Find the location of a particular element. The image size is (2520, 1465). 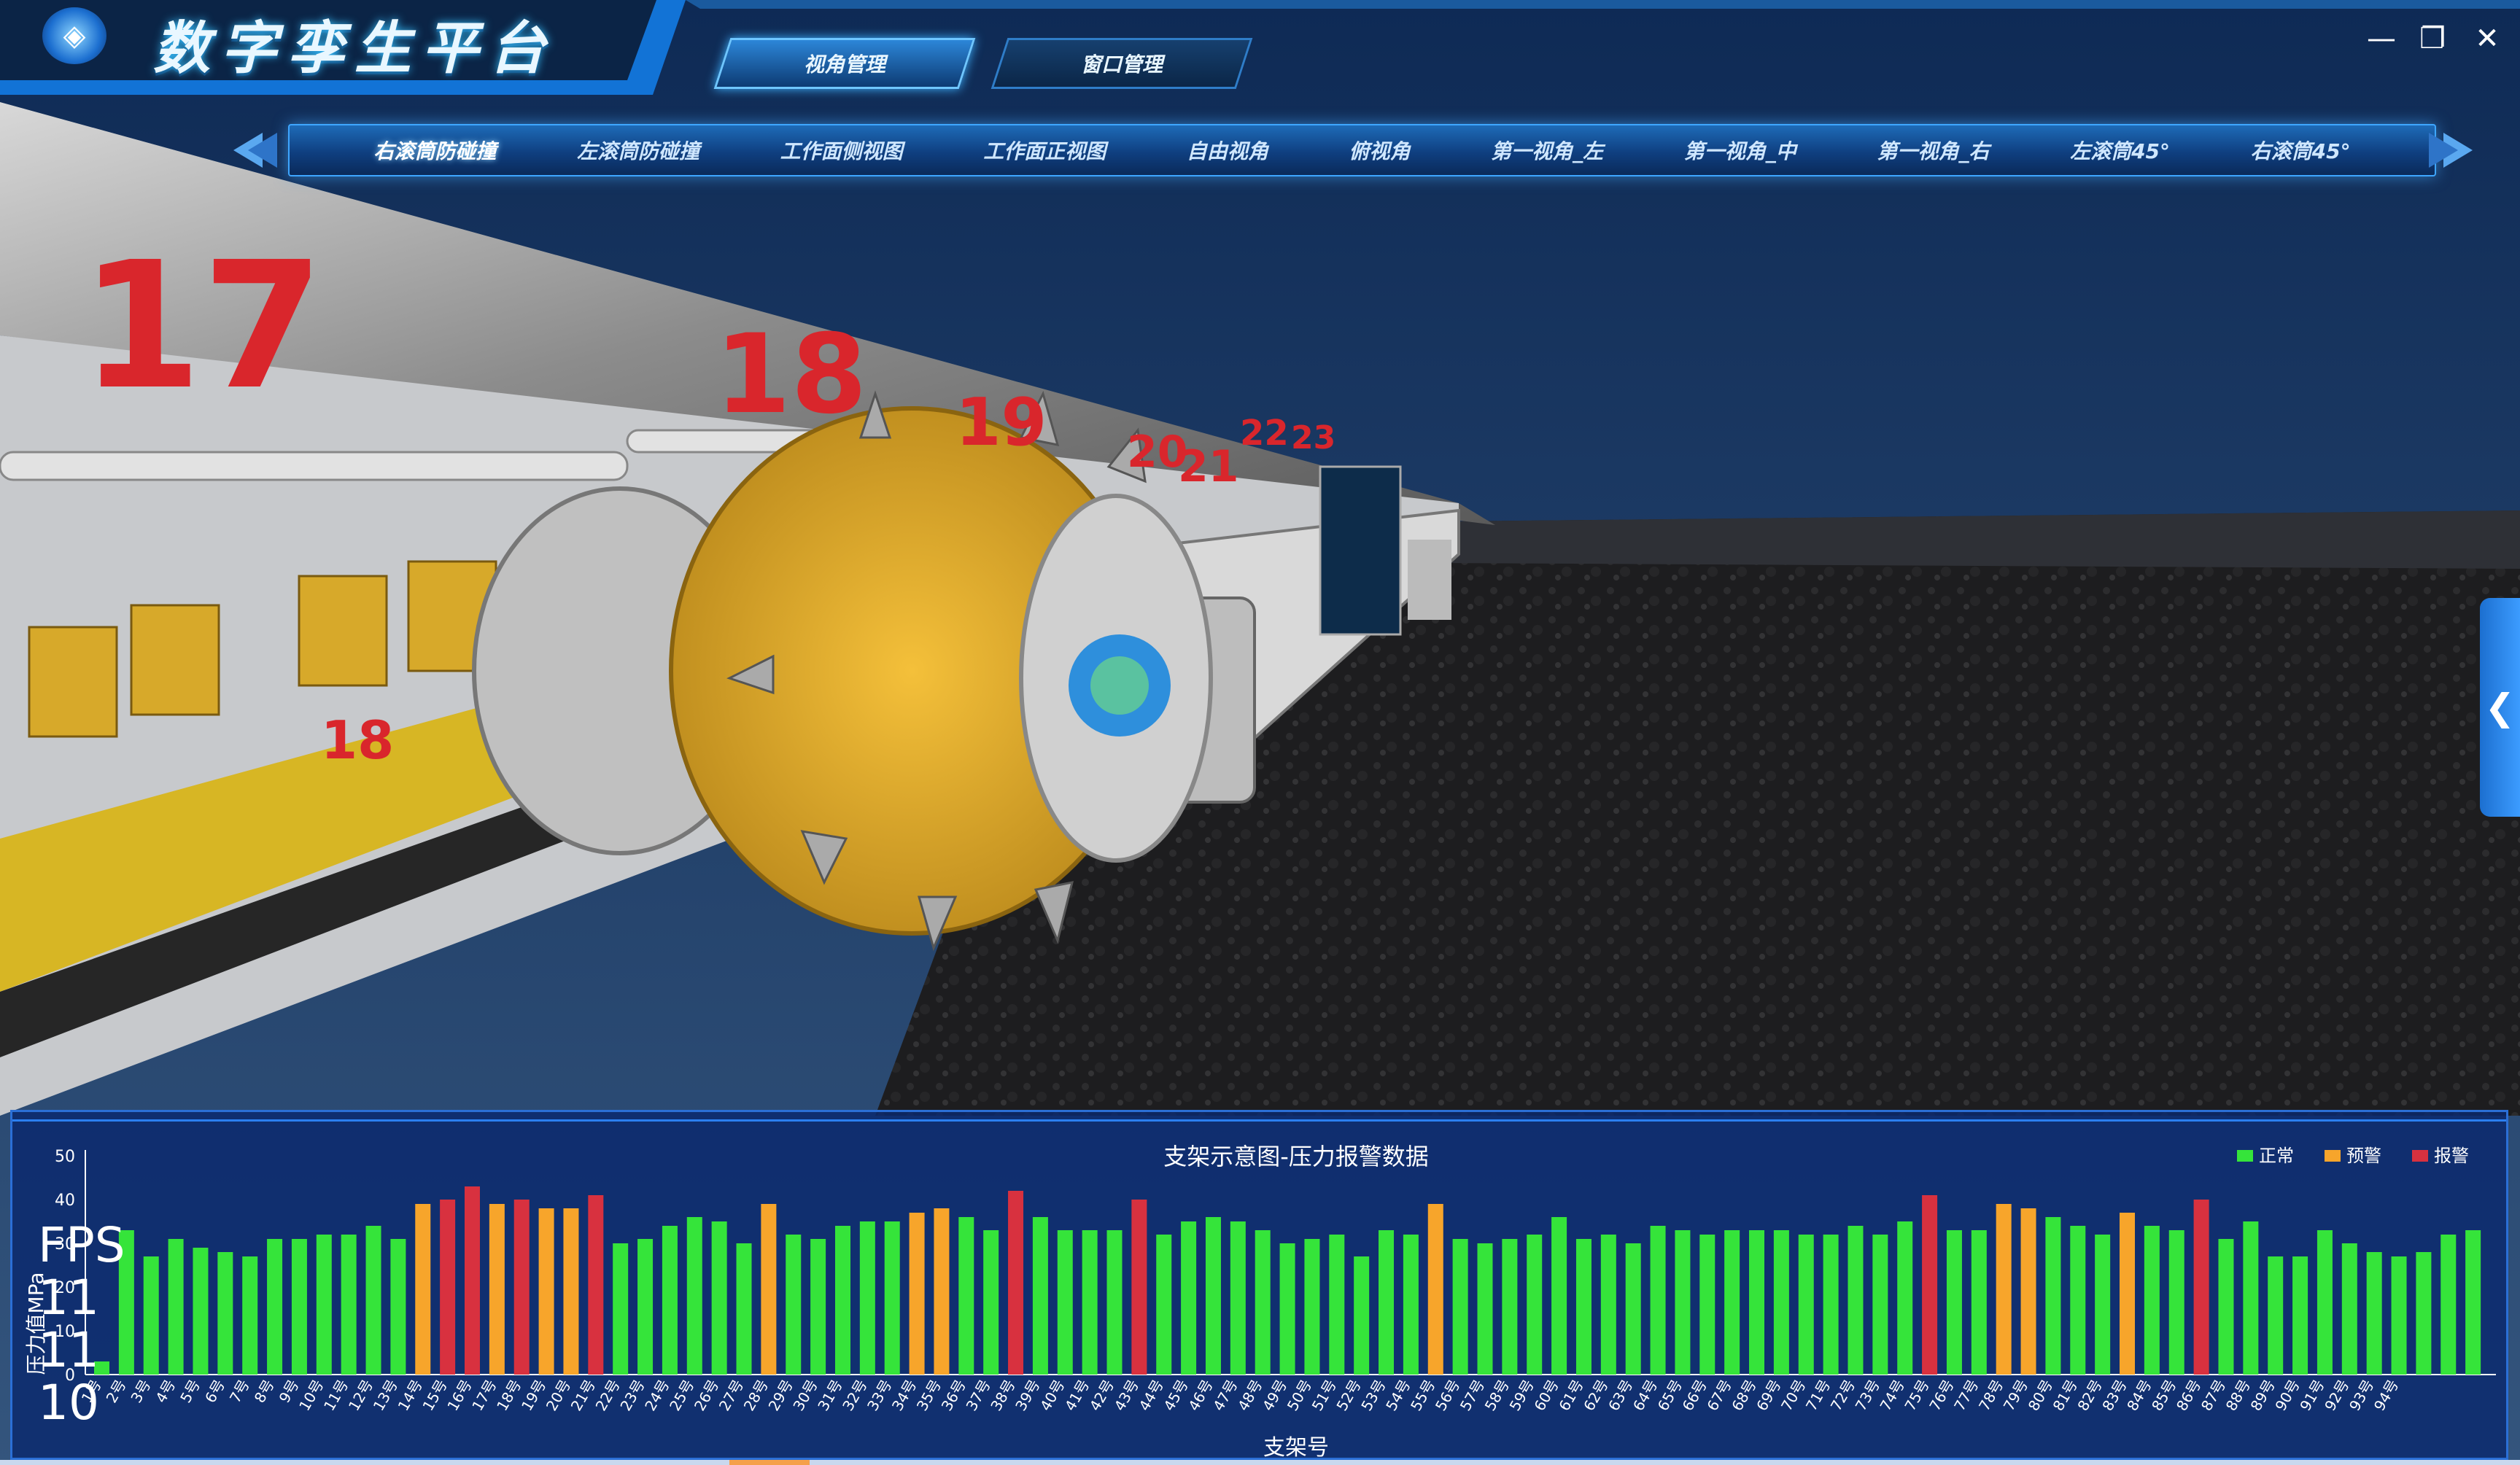

chart-x-tick-label: 34号 is located at coordinates (904, 1395).